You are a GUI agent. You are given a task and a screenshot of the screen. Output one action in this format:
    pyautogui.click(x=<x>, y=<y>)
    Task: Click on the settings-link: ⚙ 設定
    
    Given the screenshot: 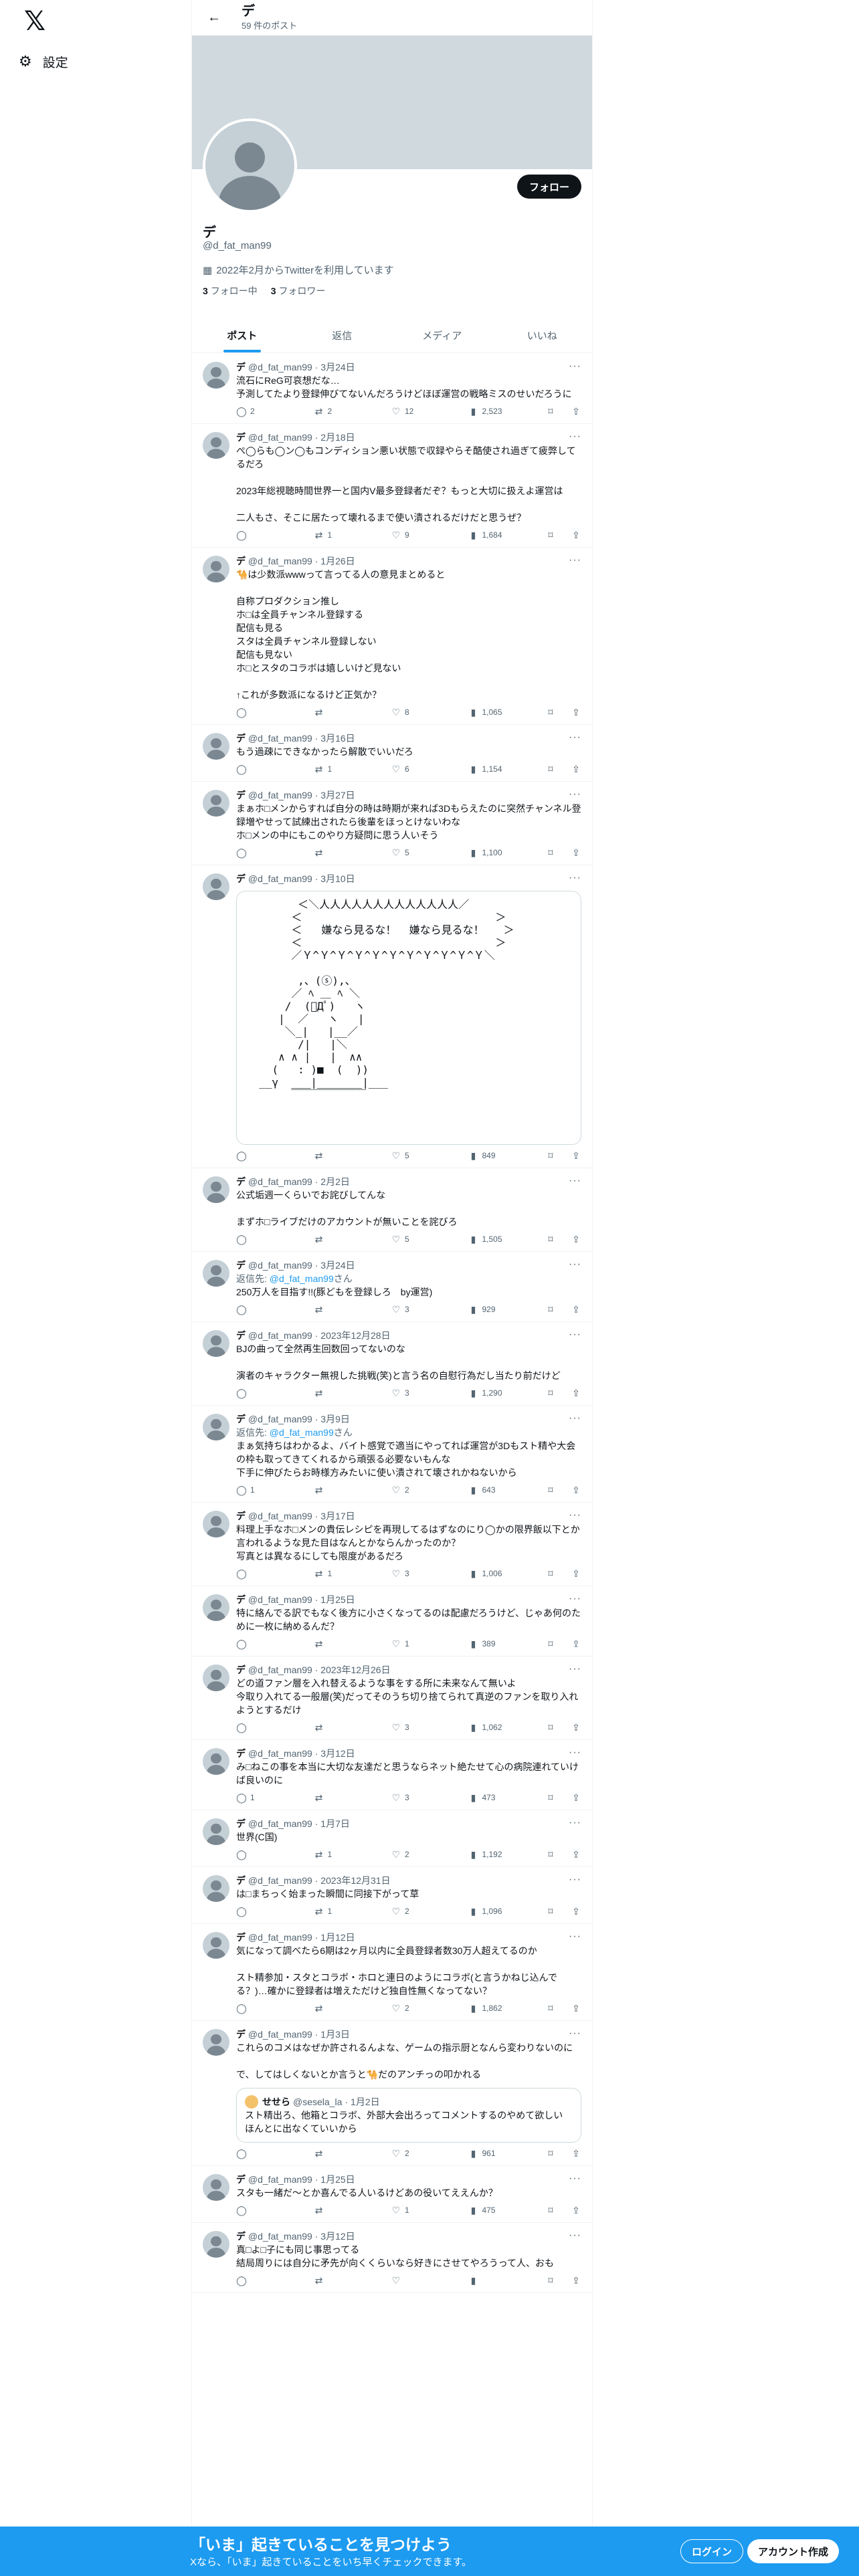 What is the action you would take?
    pyautogui.click(x=43, y=61)
    